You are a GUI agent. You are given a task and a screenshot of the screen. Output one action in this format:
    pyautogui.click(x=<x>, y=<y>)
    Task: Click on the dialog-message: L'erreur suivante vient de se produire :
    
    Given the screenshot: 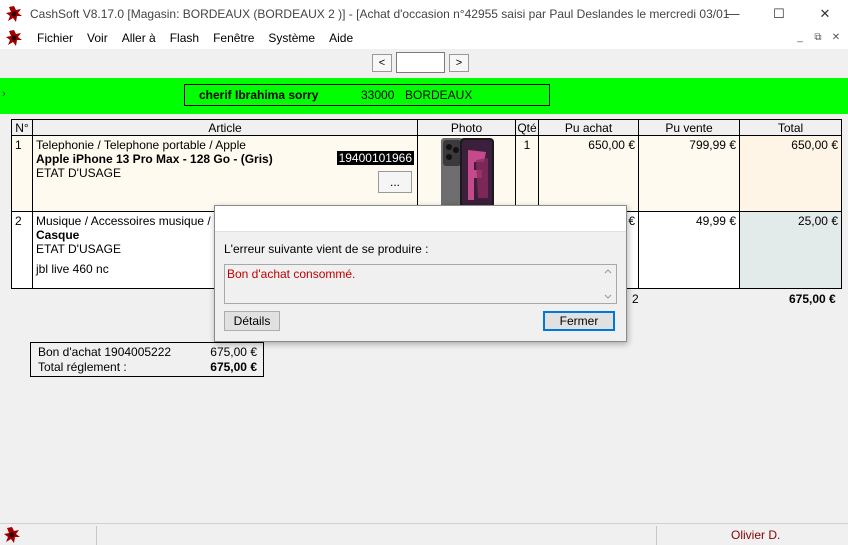 What is the action you would take?
    pyautogui.click(x=326, y=249)
    